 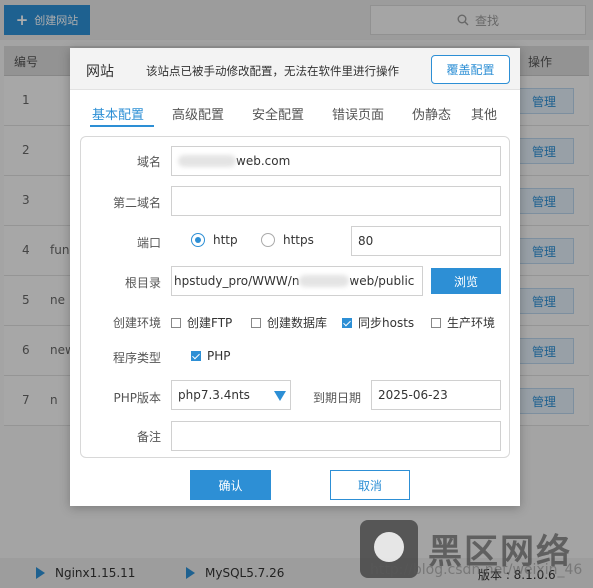 I want to click on domain-value: web.com, so click(x=263, y=161).